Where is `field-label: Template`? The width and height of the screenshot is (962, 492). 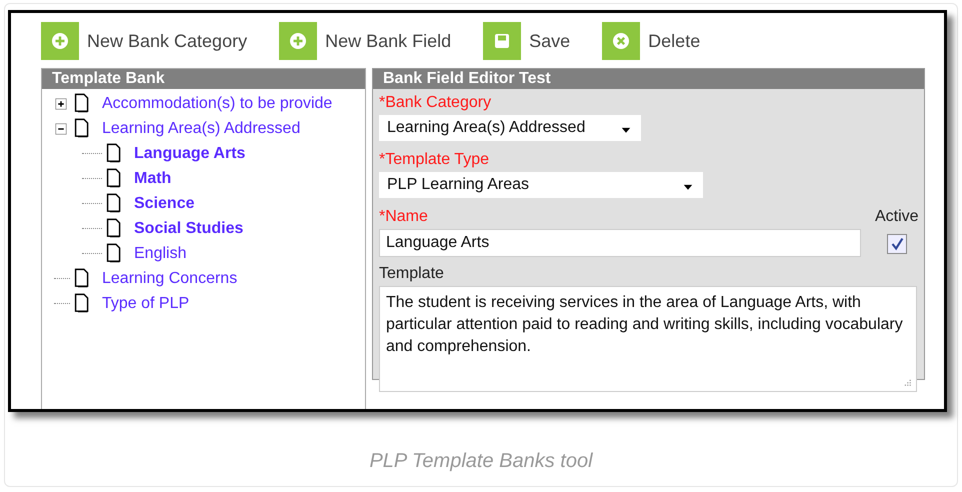
field-label: Template is located at coordinates (412, 273).